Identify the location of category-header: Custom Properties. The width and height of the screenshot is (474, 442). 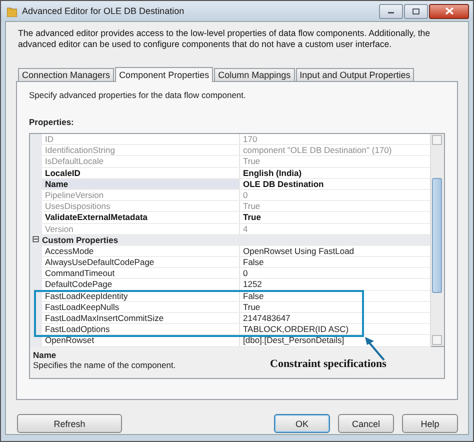
(80, 239).